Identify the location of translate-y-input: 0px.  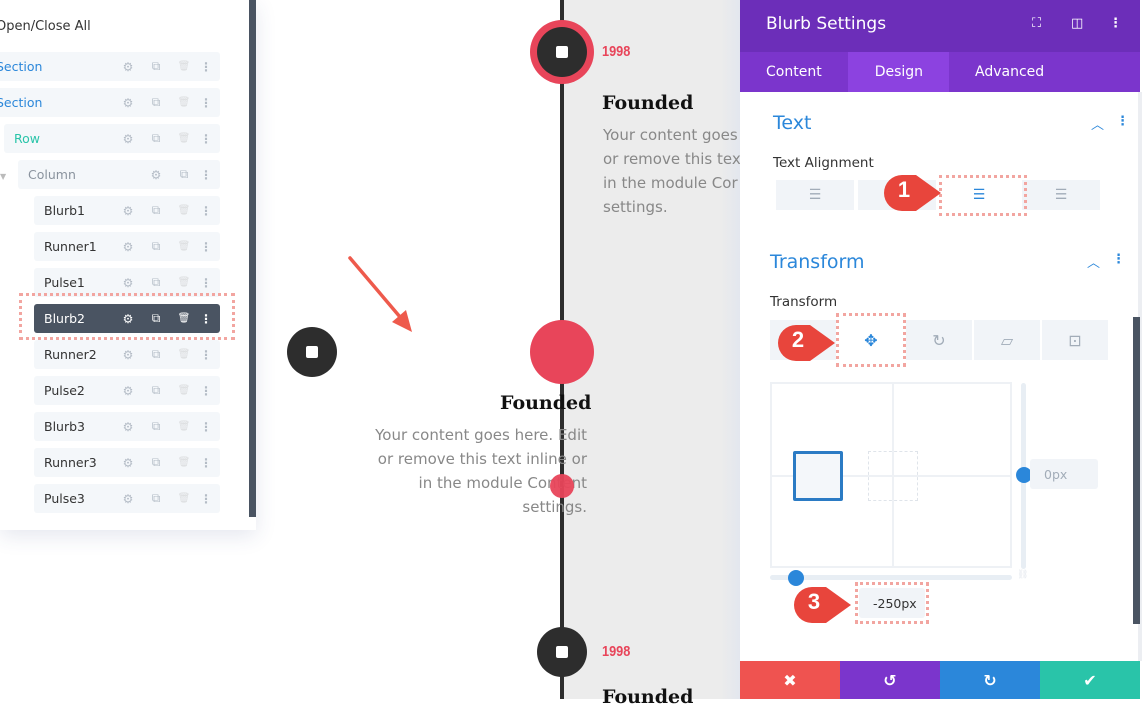
(1064, 474).